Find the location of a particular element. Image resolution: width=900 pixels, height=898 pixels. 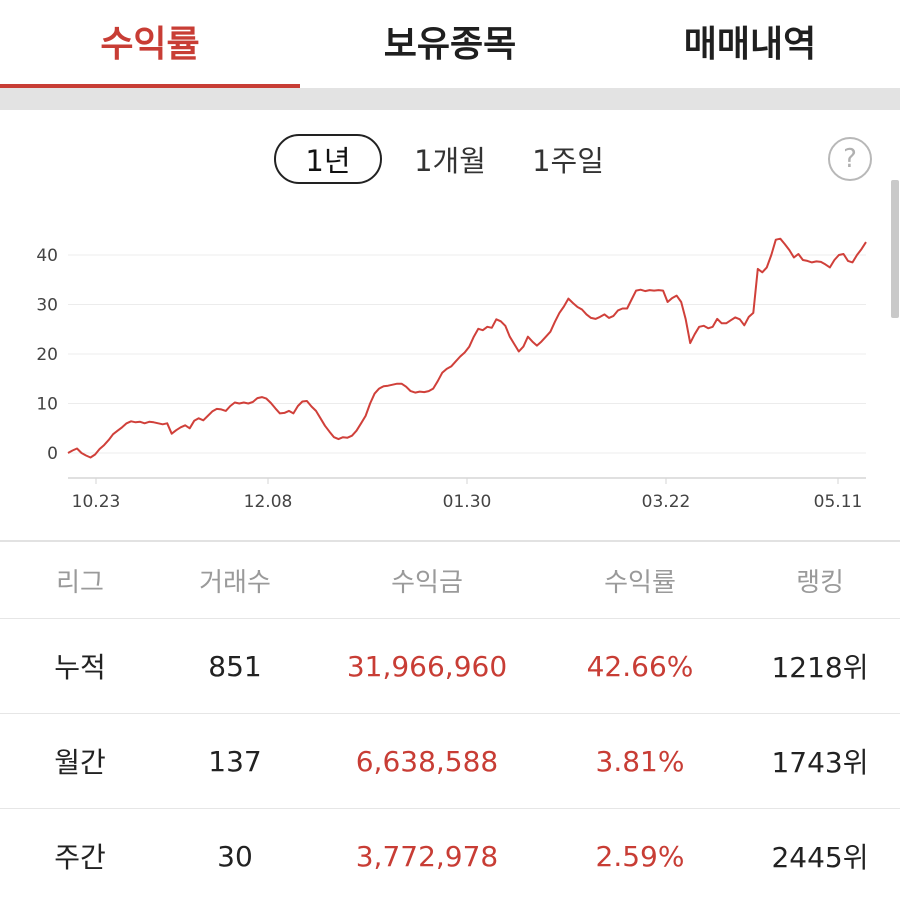

top-tab-bar: 수익률 보유종목 매매내역 is located at coordinates (450, 44).